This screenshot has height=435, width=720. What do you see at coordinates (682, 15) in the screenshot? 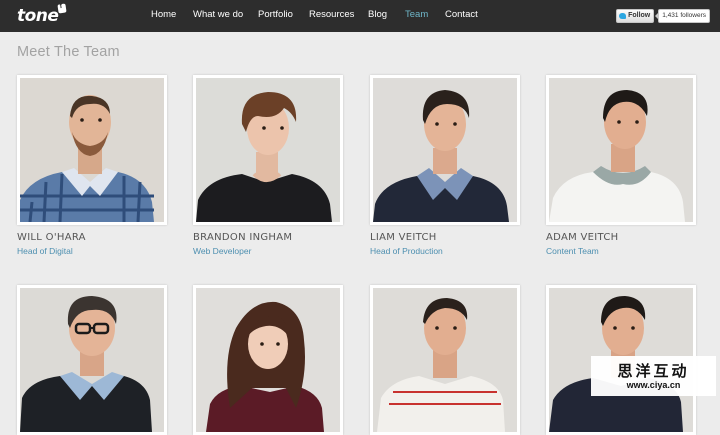
I see `twitter-follower-count: 1,431 followers` at bounding box center [682, 15].